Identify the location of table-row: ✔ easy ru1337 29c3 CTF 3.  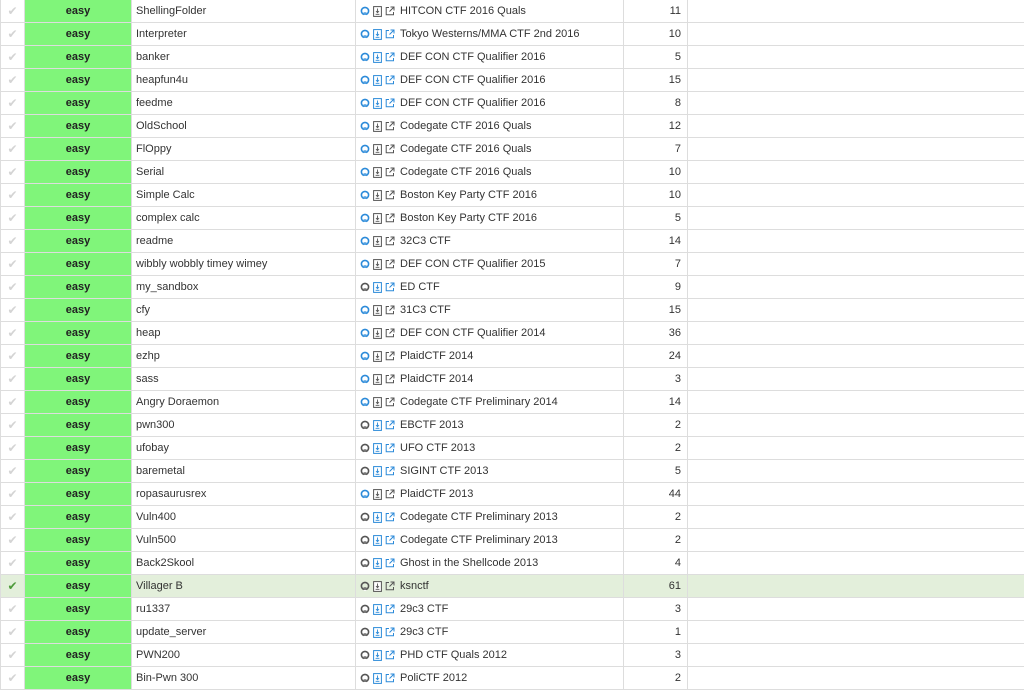
(512, 609).